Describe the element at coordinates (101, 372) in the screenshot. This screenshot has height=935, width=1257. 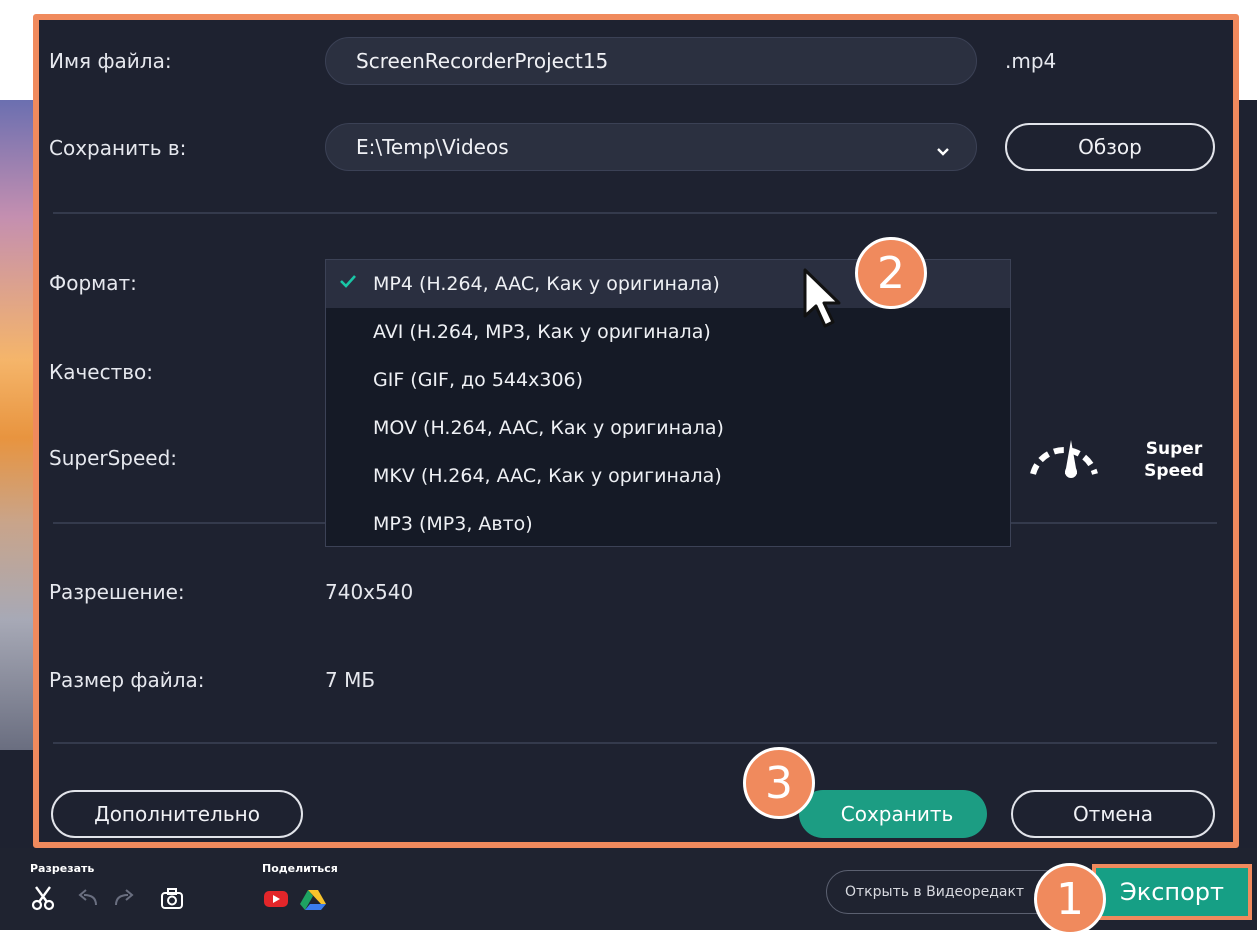
I see `quality-label: Качество:` at that location.